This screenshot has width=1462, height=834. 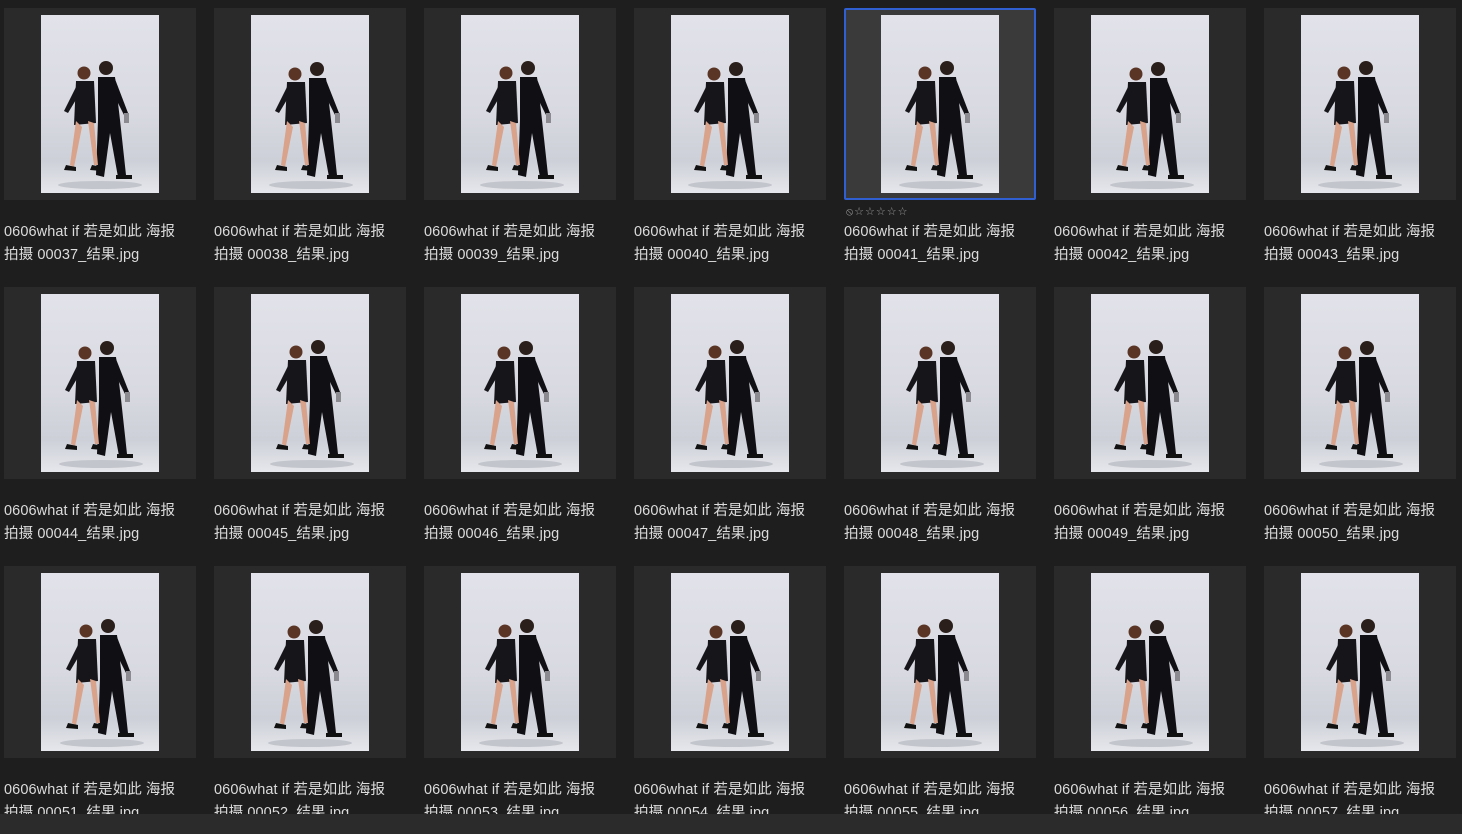 What do you see at coordinates (521, 523) in the screenshot?
I see `thumbnail-filename: 0606what if 若是如此 海报 拍摄 00046_结果.jpg` at bounding box center [521, 523].